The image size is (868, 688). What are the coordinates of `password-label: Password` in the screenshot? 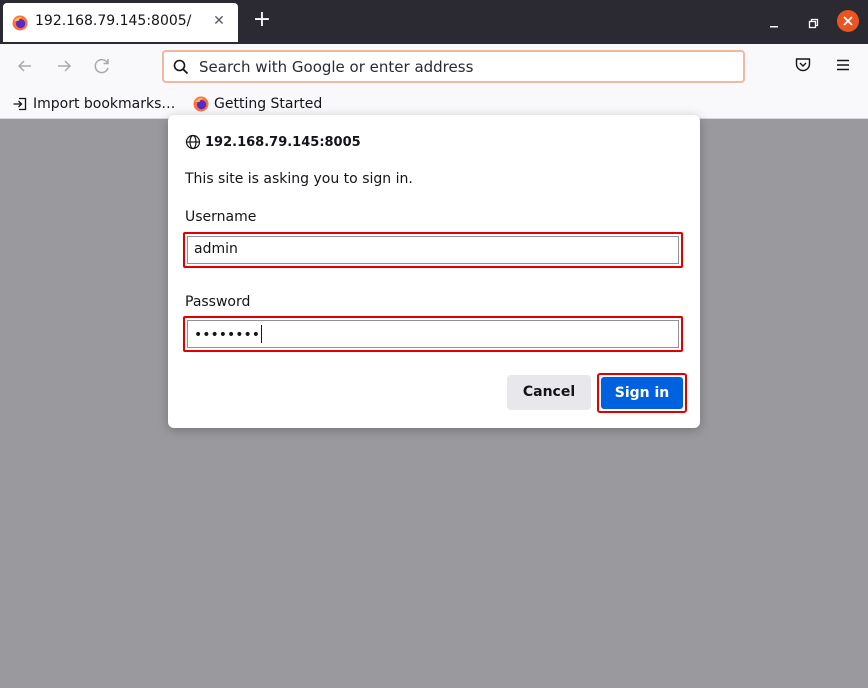 It's located at (218, 302).